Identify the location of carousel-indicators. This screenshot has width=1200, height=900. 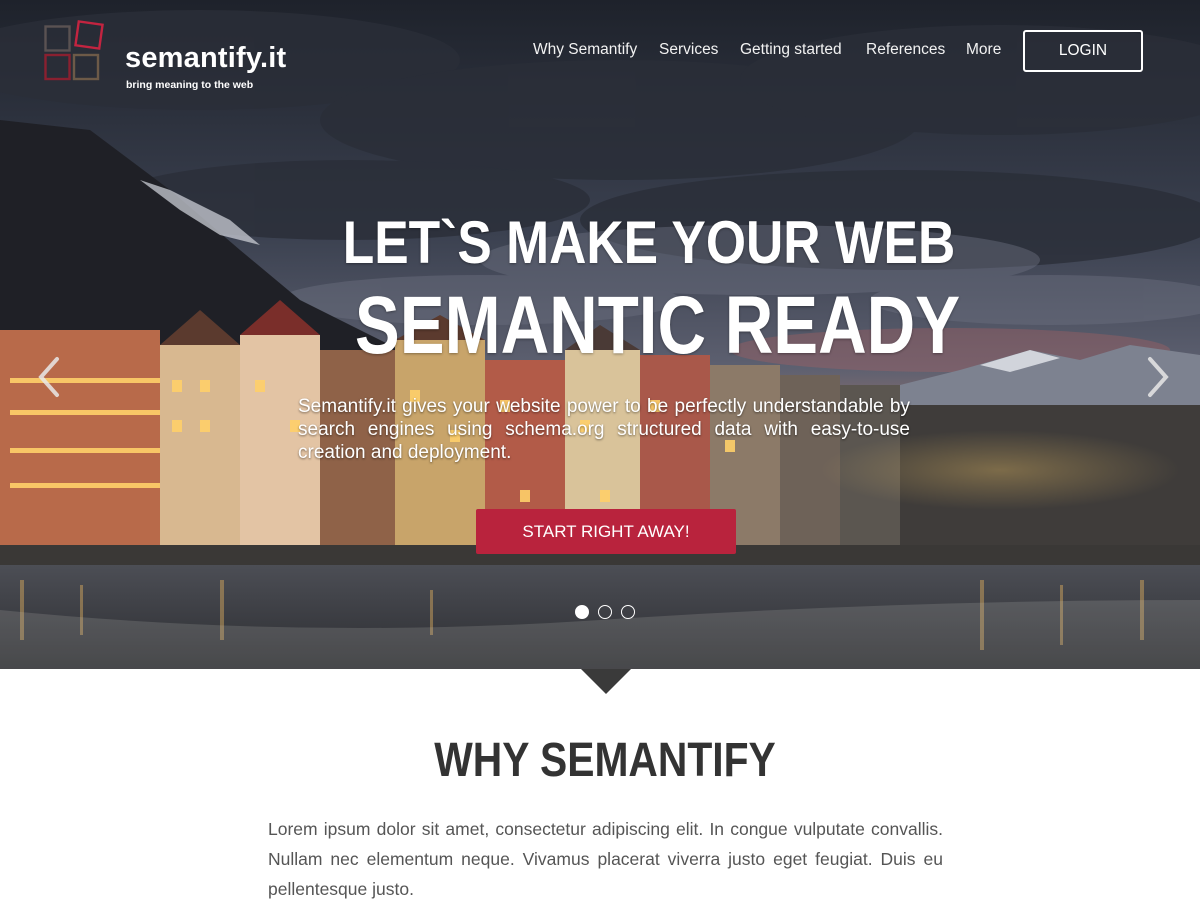
(606, 612).